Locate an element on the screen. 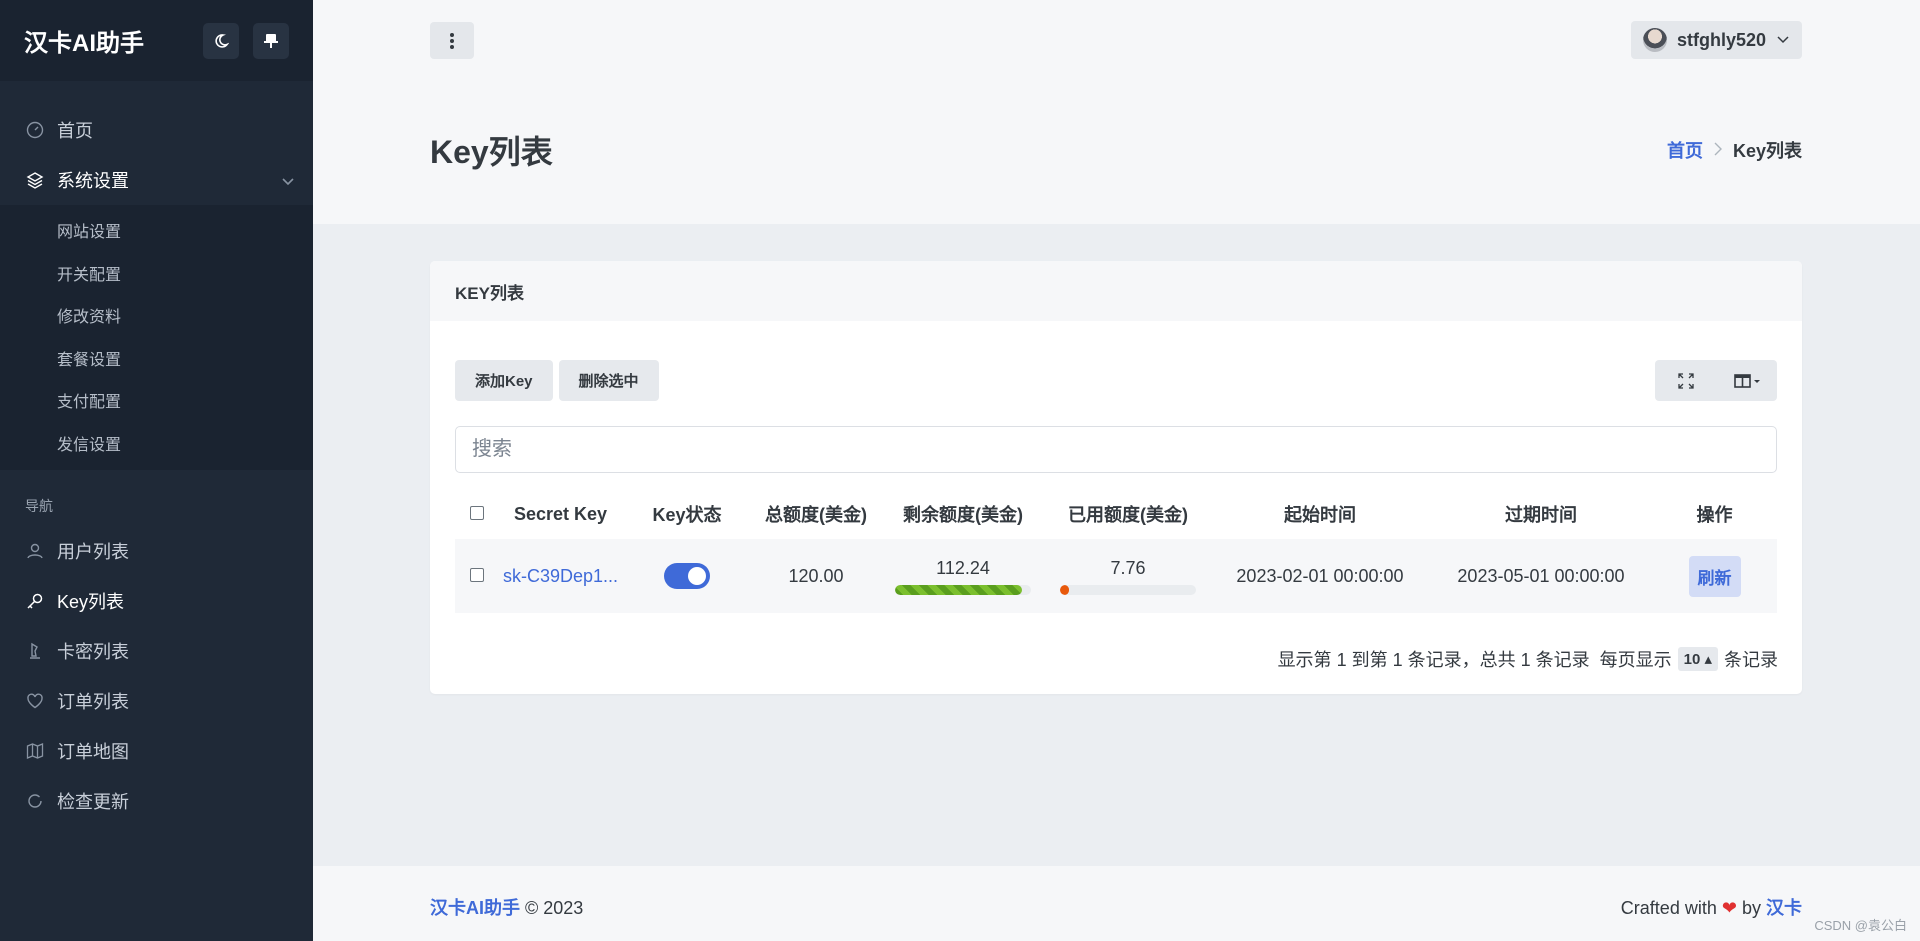 The height and width of the screenshot is (941, 1920). column-header: 总额度(美金) is located at coordinates (816, 514).